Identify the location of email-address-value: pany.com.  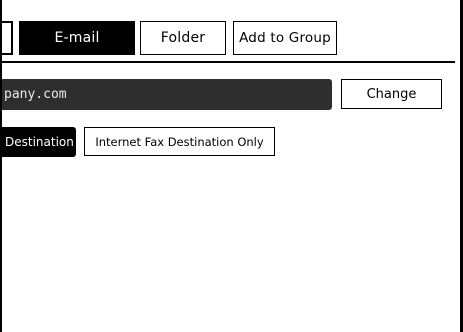
(35, 94).